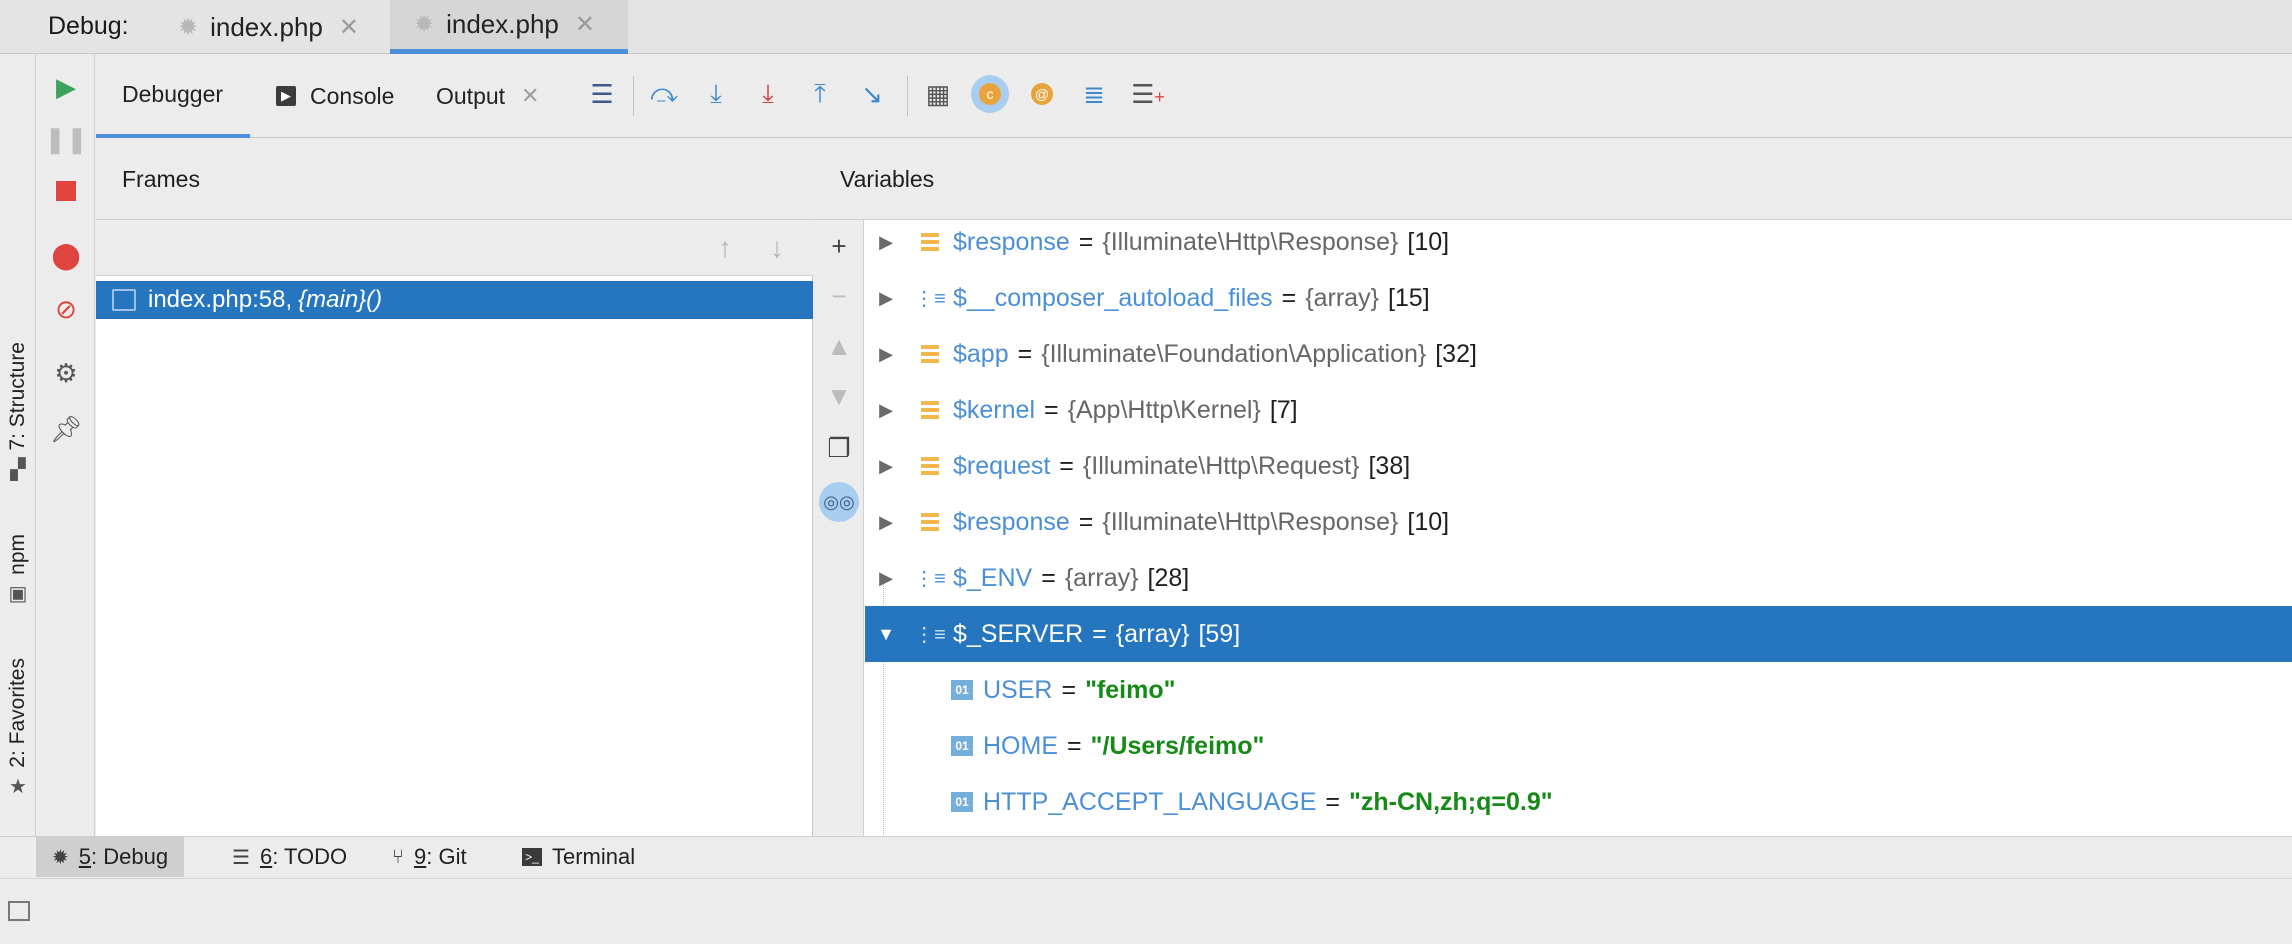 Image resolution: width=2292 pixels, height=944 pixels. I want to click on mute-breakpoints-icon: ⊘, so click(66, 308).